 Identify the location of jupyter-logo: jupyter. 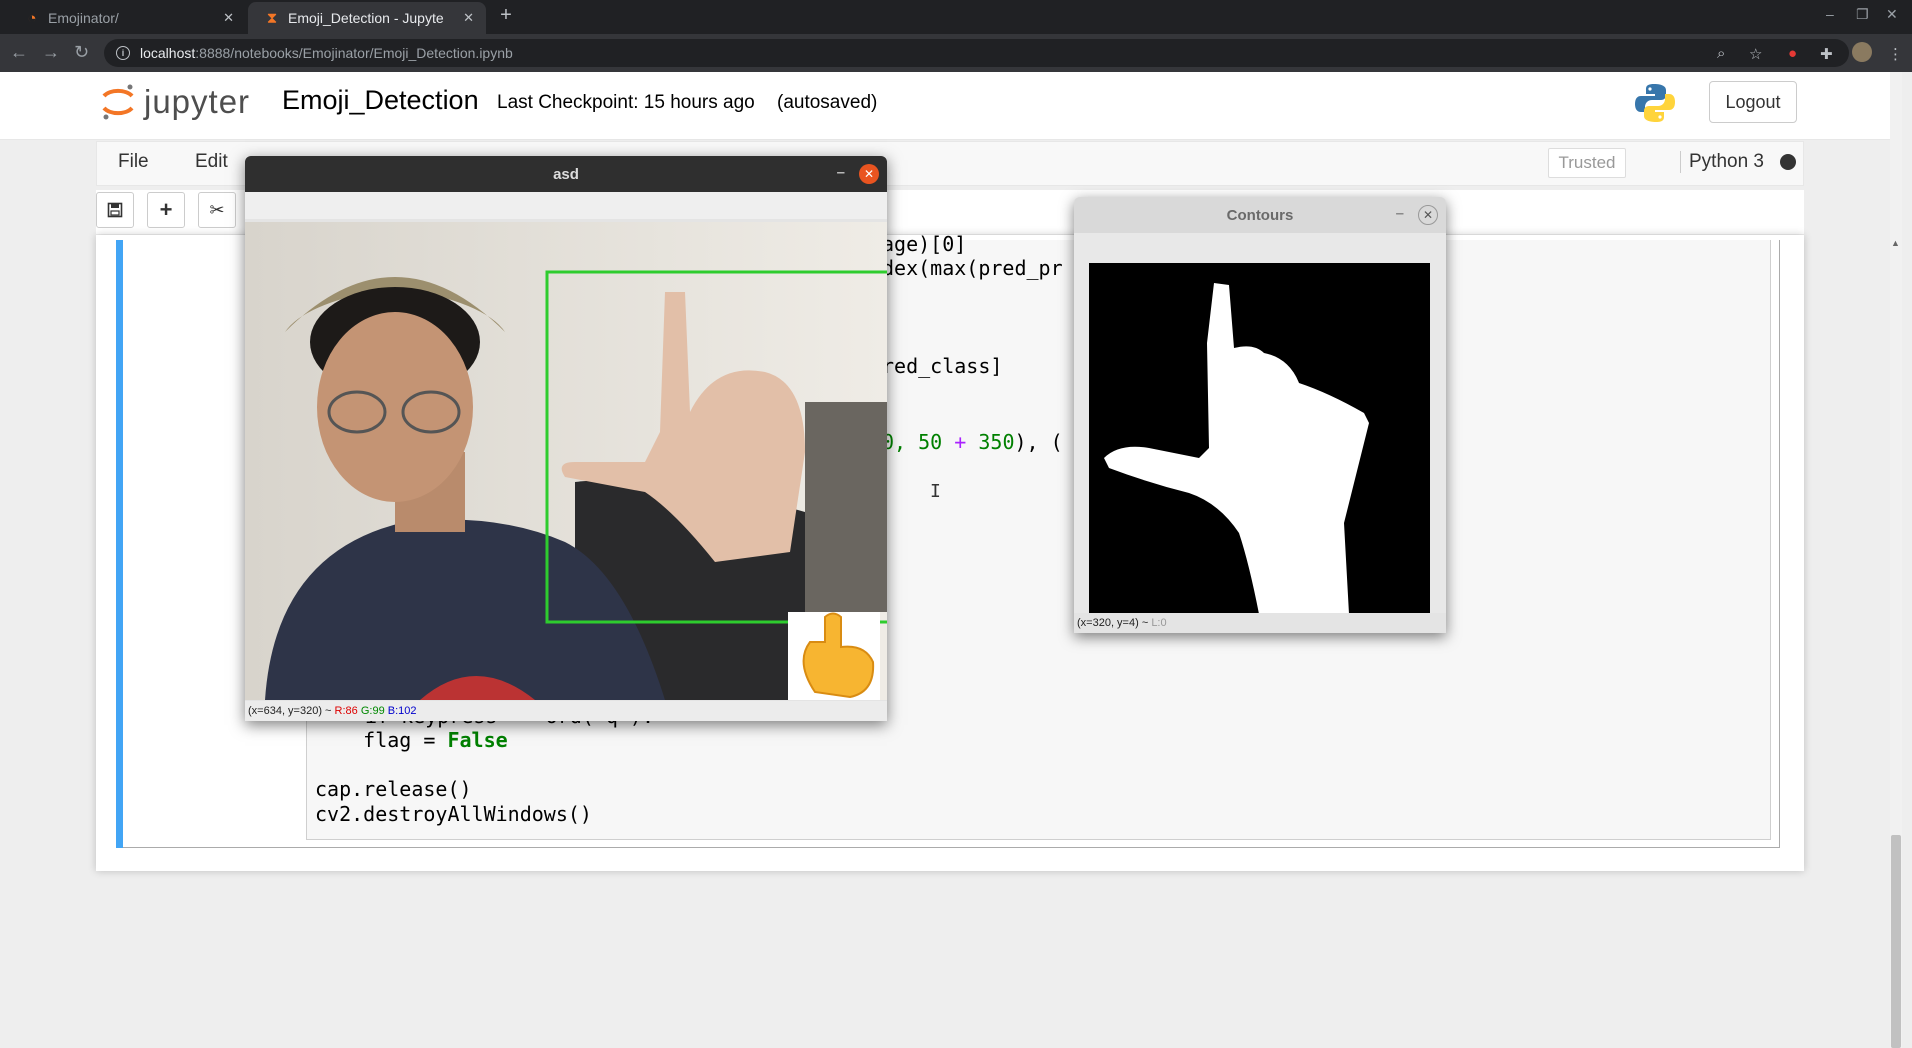
(175, 102).